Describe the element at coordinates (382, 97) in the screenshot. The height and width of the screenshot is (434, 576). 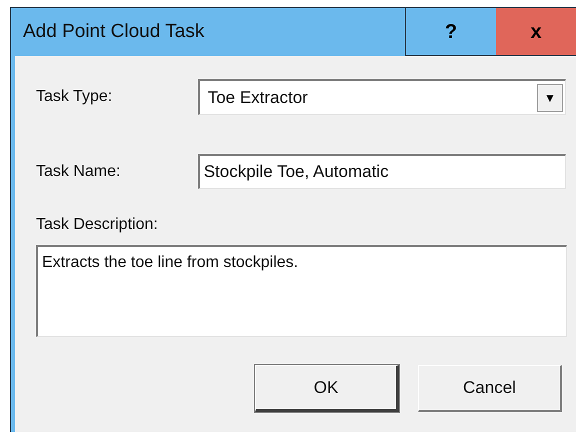
I see `task-type-dropdown: Toe Extractor ▼` at that location.